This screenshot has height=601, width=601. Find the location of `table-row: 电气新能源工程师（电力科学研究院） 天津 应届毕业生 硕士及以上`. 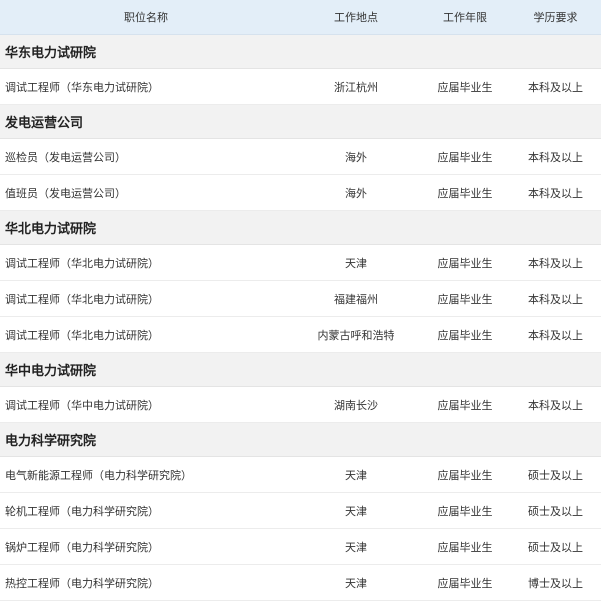

table-row: 电气新能源工程师（电力科学研究院） 天津 应届毕业生 硕士及以上 is located at coordinates (300, 475).